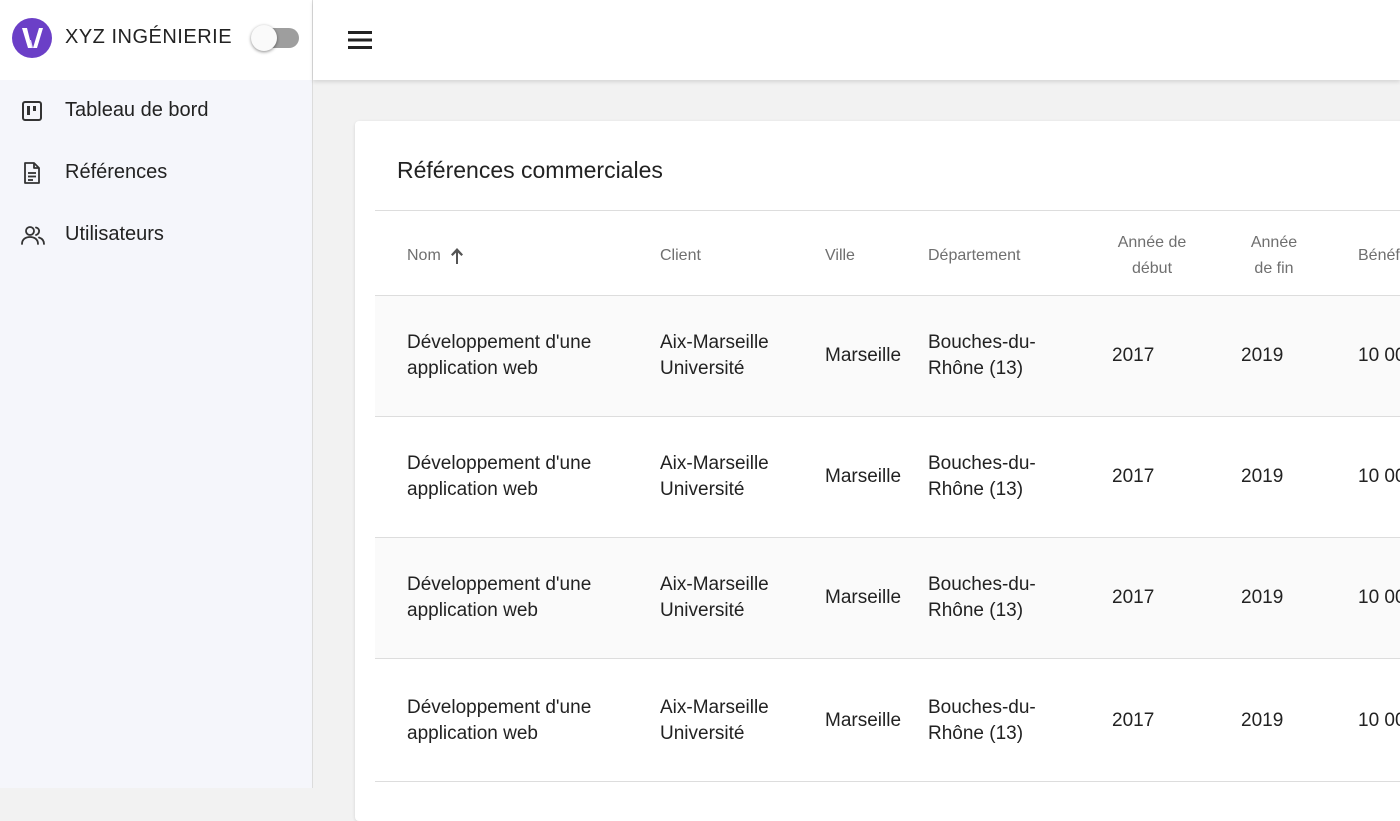 The image size is (1400, 821). I want to click on theme-toggle, so click(275, 38).